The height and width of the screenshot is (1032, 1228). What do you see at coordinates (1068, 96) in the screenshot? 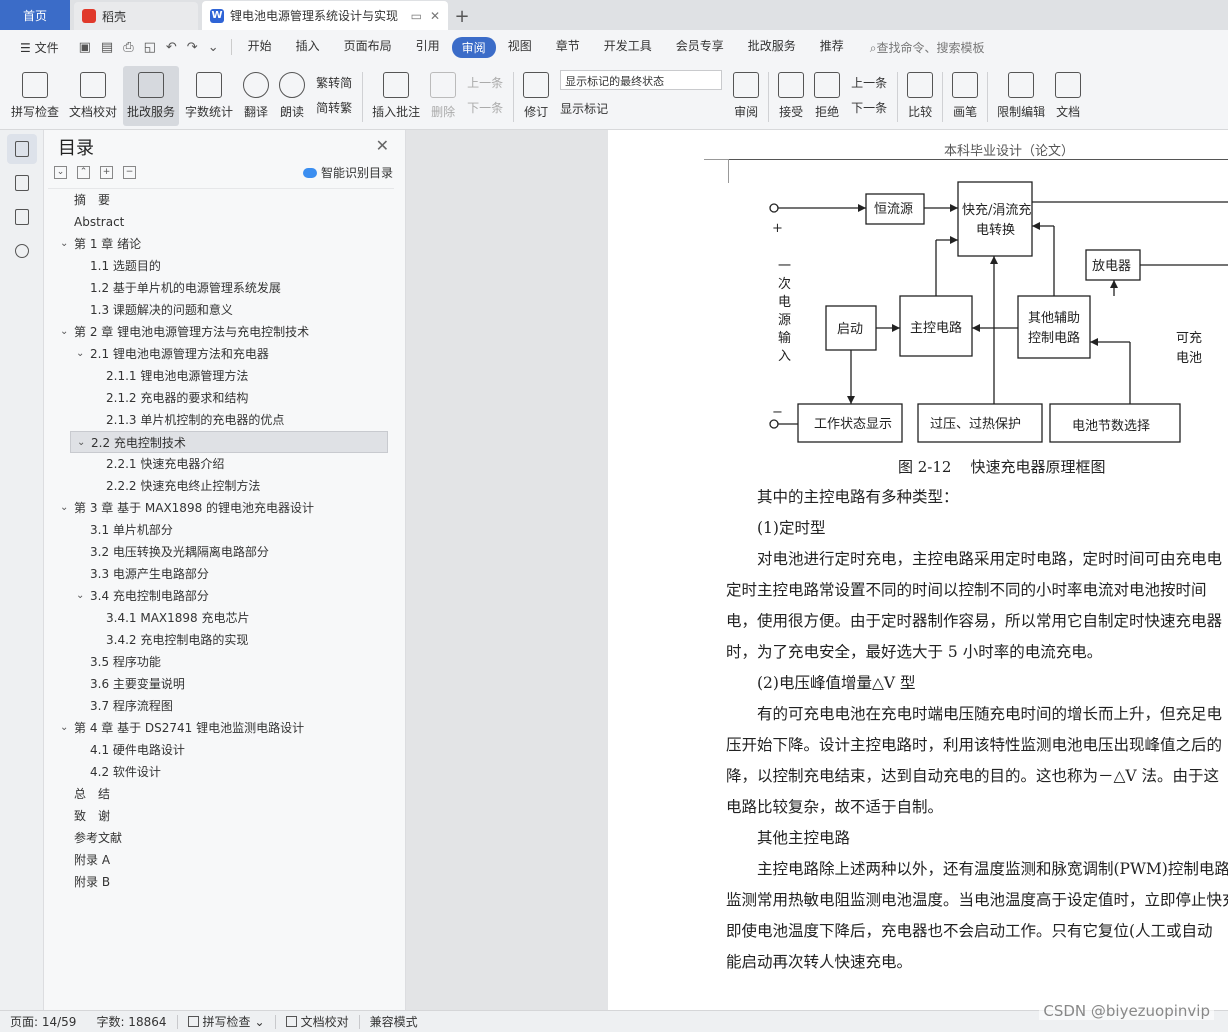
I see `doc-permission-button: 文档` at bounding box center [1068, 96].